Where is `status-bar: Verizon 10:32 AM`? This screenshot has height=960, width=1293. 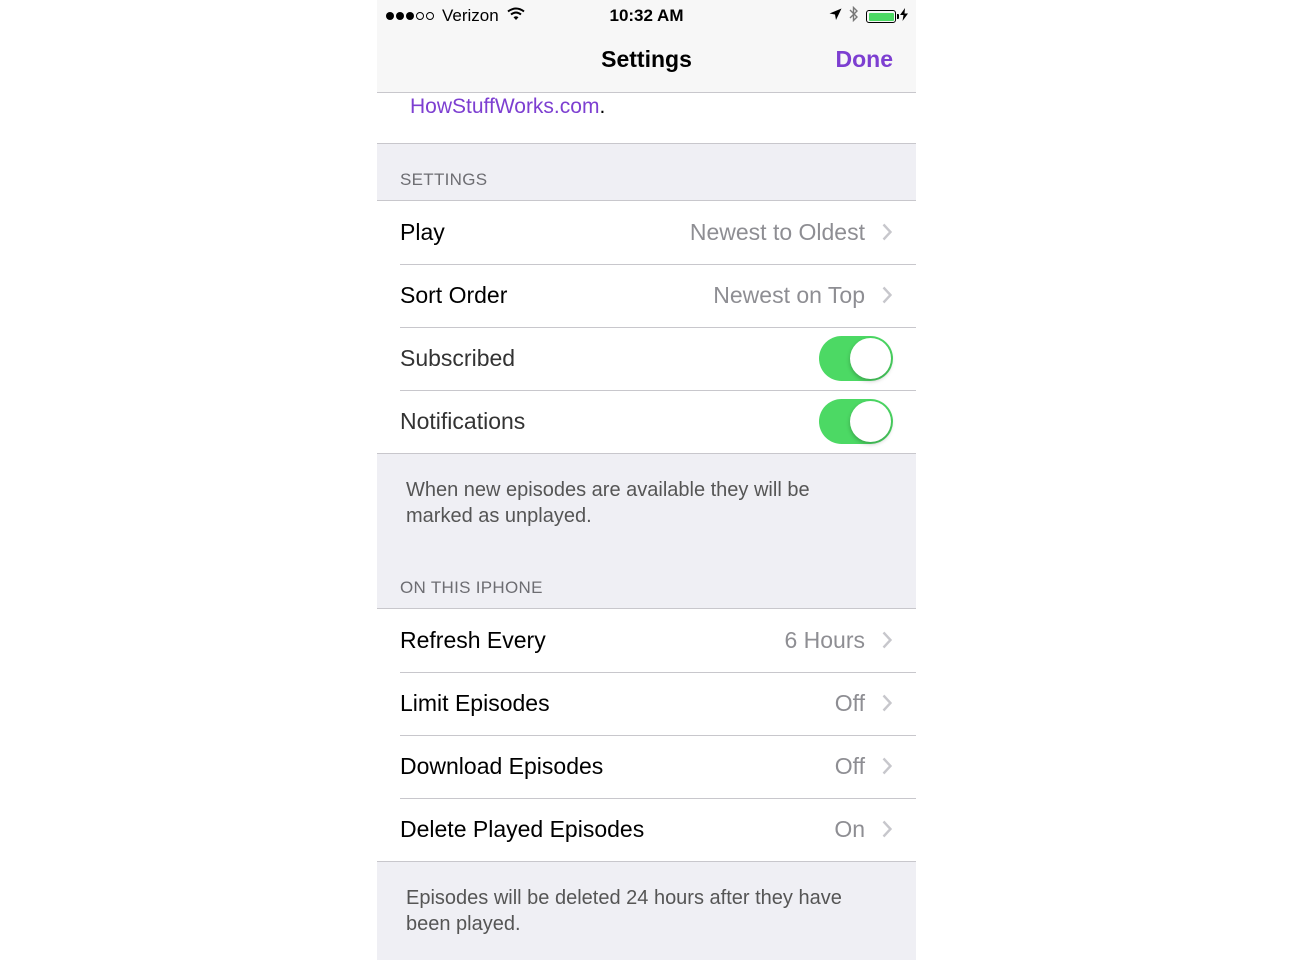 status-bar: Verizon 10:32 AM is located at coordinates (646, 15).